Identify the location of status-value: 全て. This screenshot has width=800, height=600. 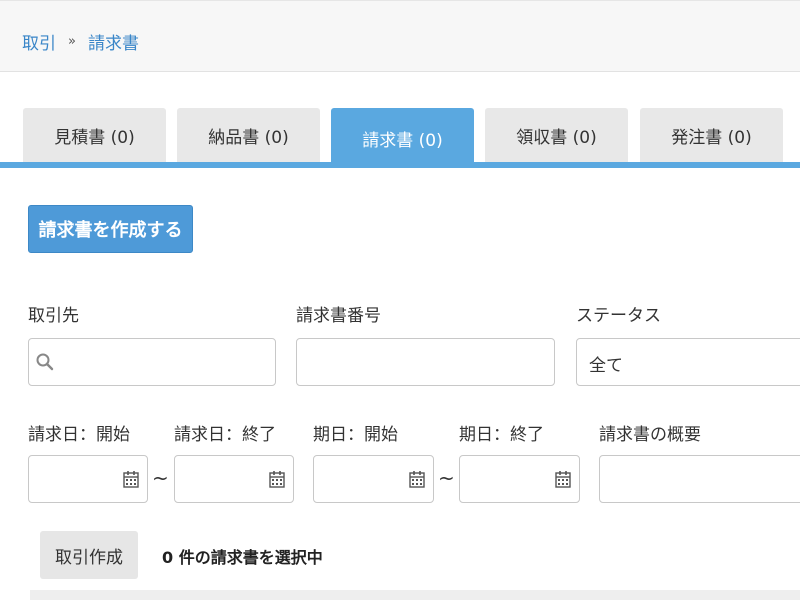
(606, 366).